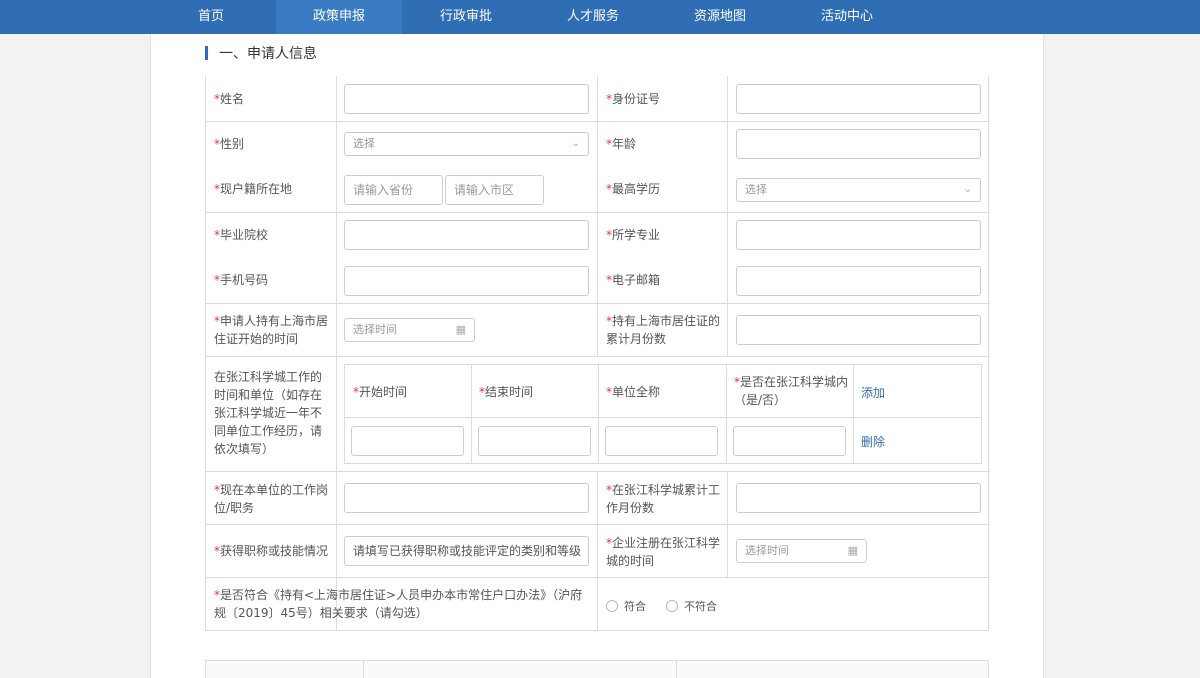 The height and width of the screenshot is (678, 1200). Describe the element at coordinates (241, 235) in the screenshot. I see `school-label: *毕业院校` at that location.